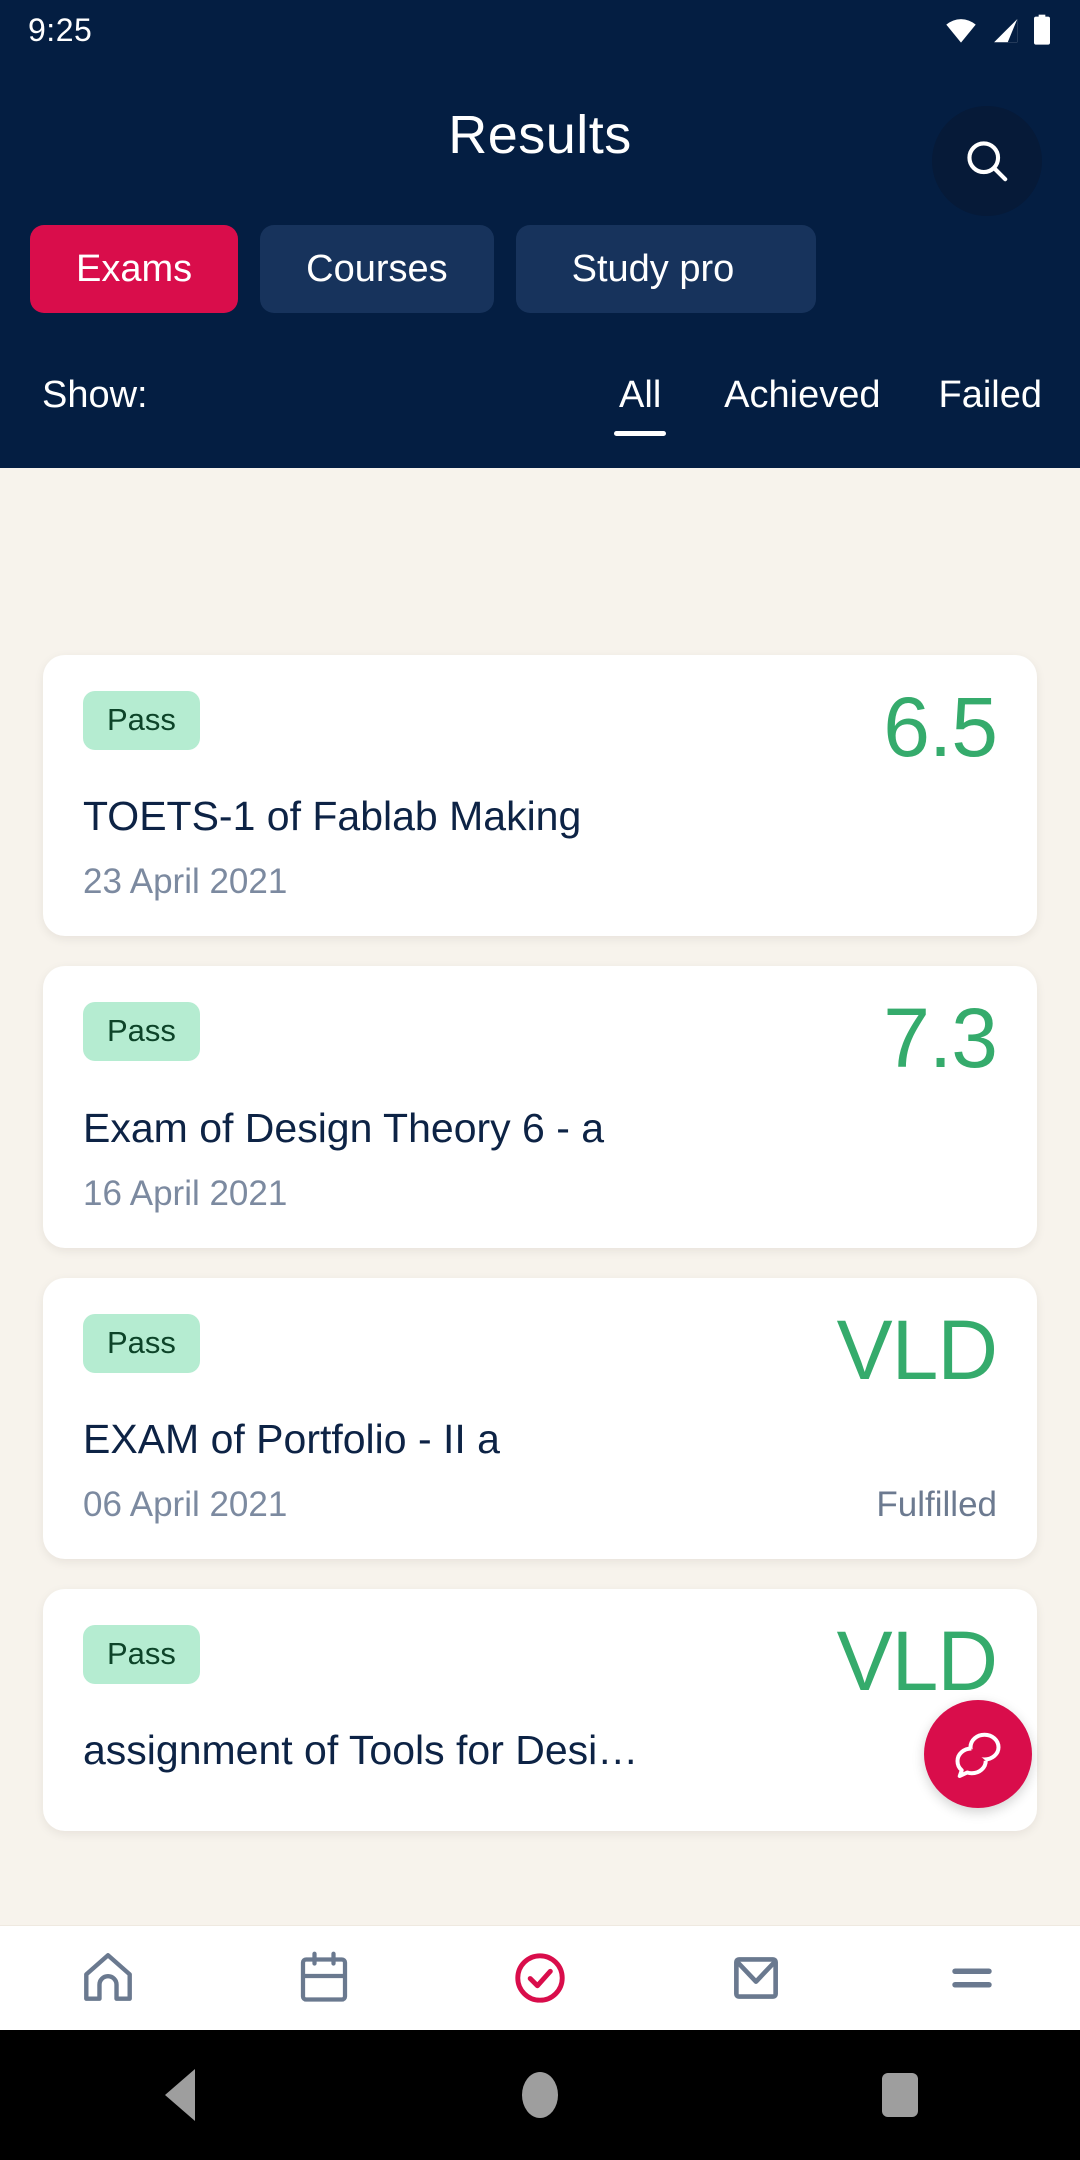  Describe the element at coordinates (540, 398) in the screenshot. I see `filter-row: Show: All Achieved Failed` at that location.